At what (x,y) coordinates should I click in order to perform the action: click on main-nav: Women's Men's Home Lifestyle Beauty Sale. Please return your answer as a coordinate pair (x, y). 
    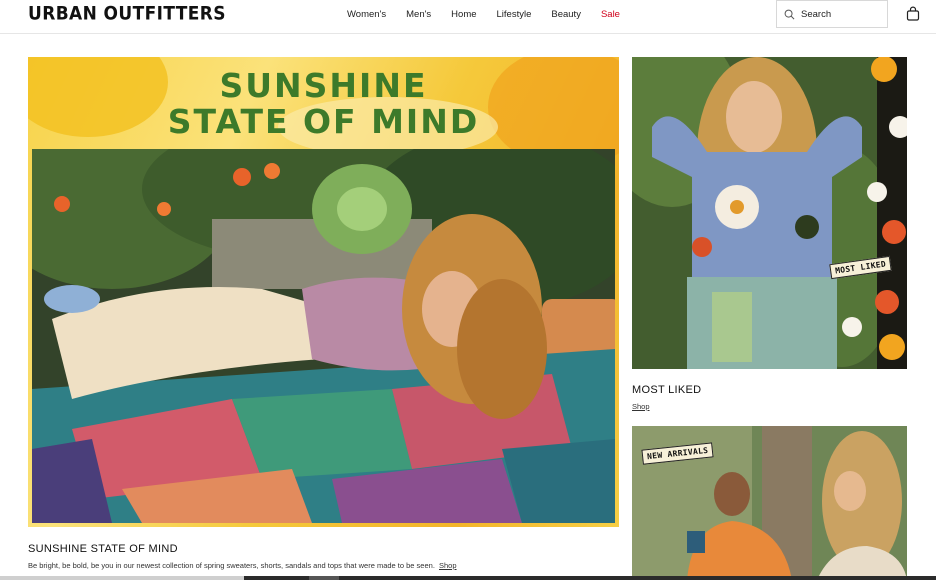
    Looking at the image, I should click on (483, 14).